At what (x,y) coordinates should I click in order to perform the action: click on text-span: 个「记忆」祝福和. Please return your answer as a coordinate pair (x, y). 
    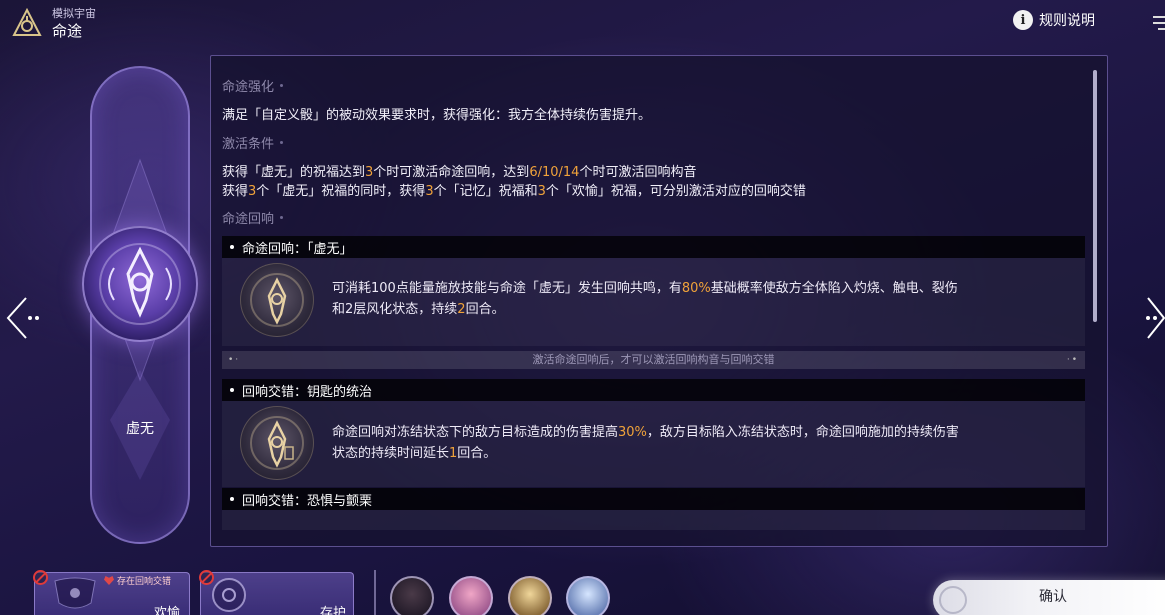
    Looking at the image, I should click on (485, 191).